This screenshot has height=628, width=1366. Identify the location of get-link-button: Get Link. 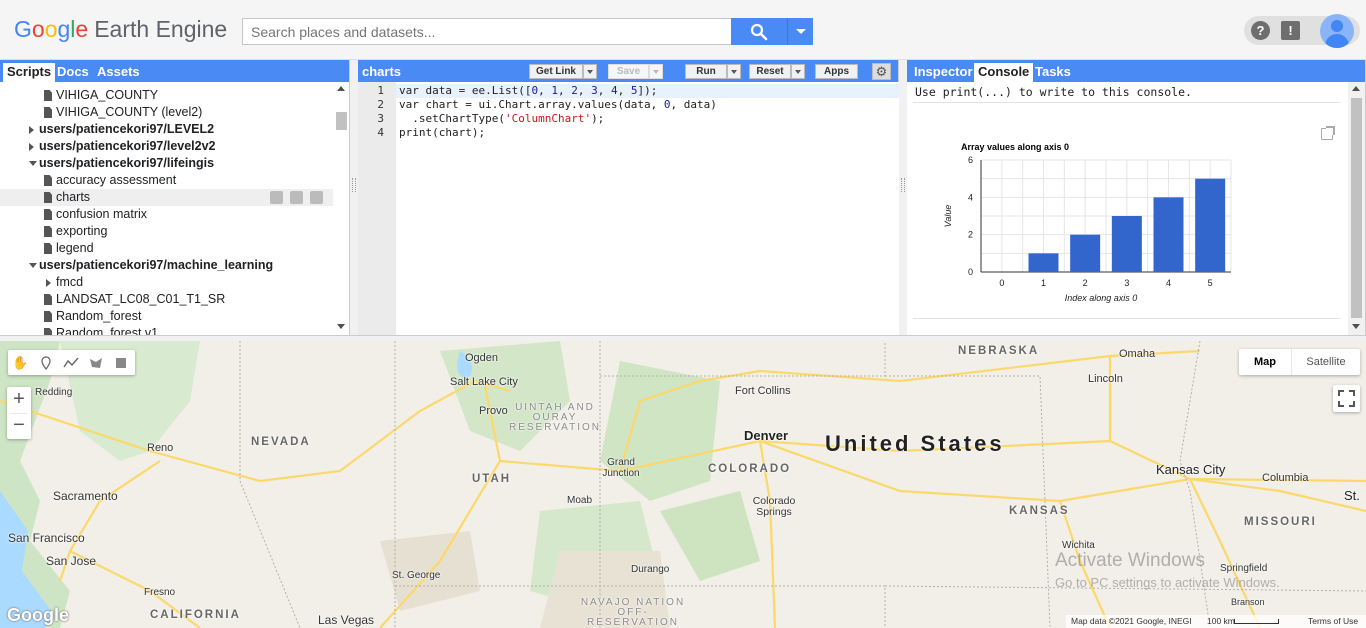
(556, 71).